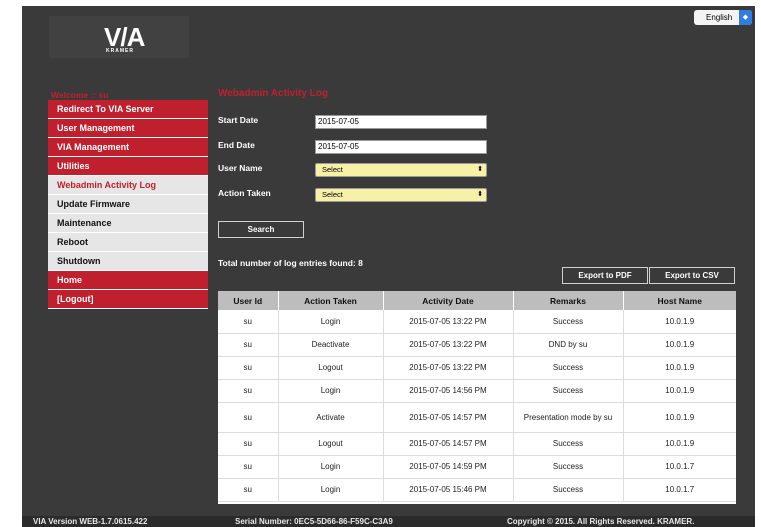 This screenshot has height=527, width=761. I want to click on welcome-text: Welcome :: su, so click(80, 95).